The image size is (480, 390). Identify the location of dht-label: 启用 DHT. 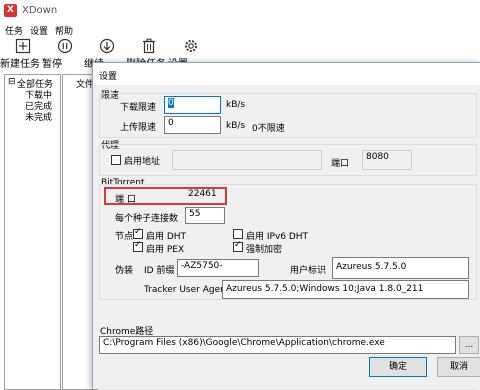
(166, 237).